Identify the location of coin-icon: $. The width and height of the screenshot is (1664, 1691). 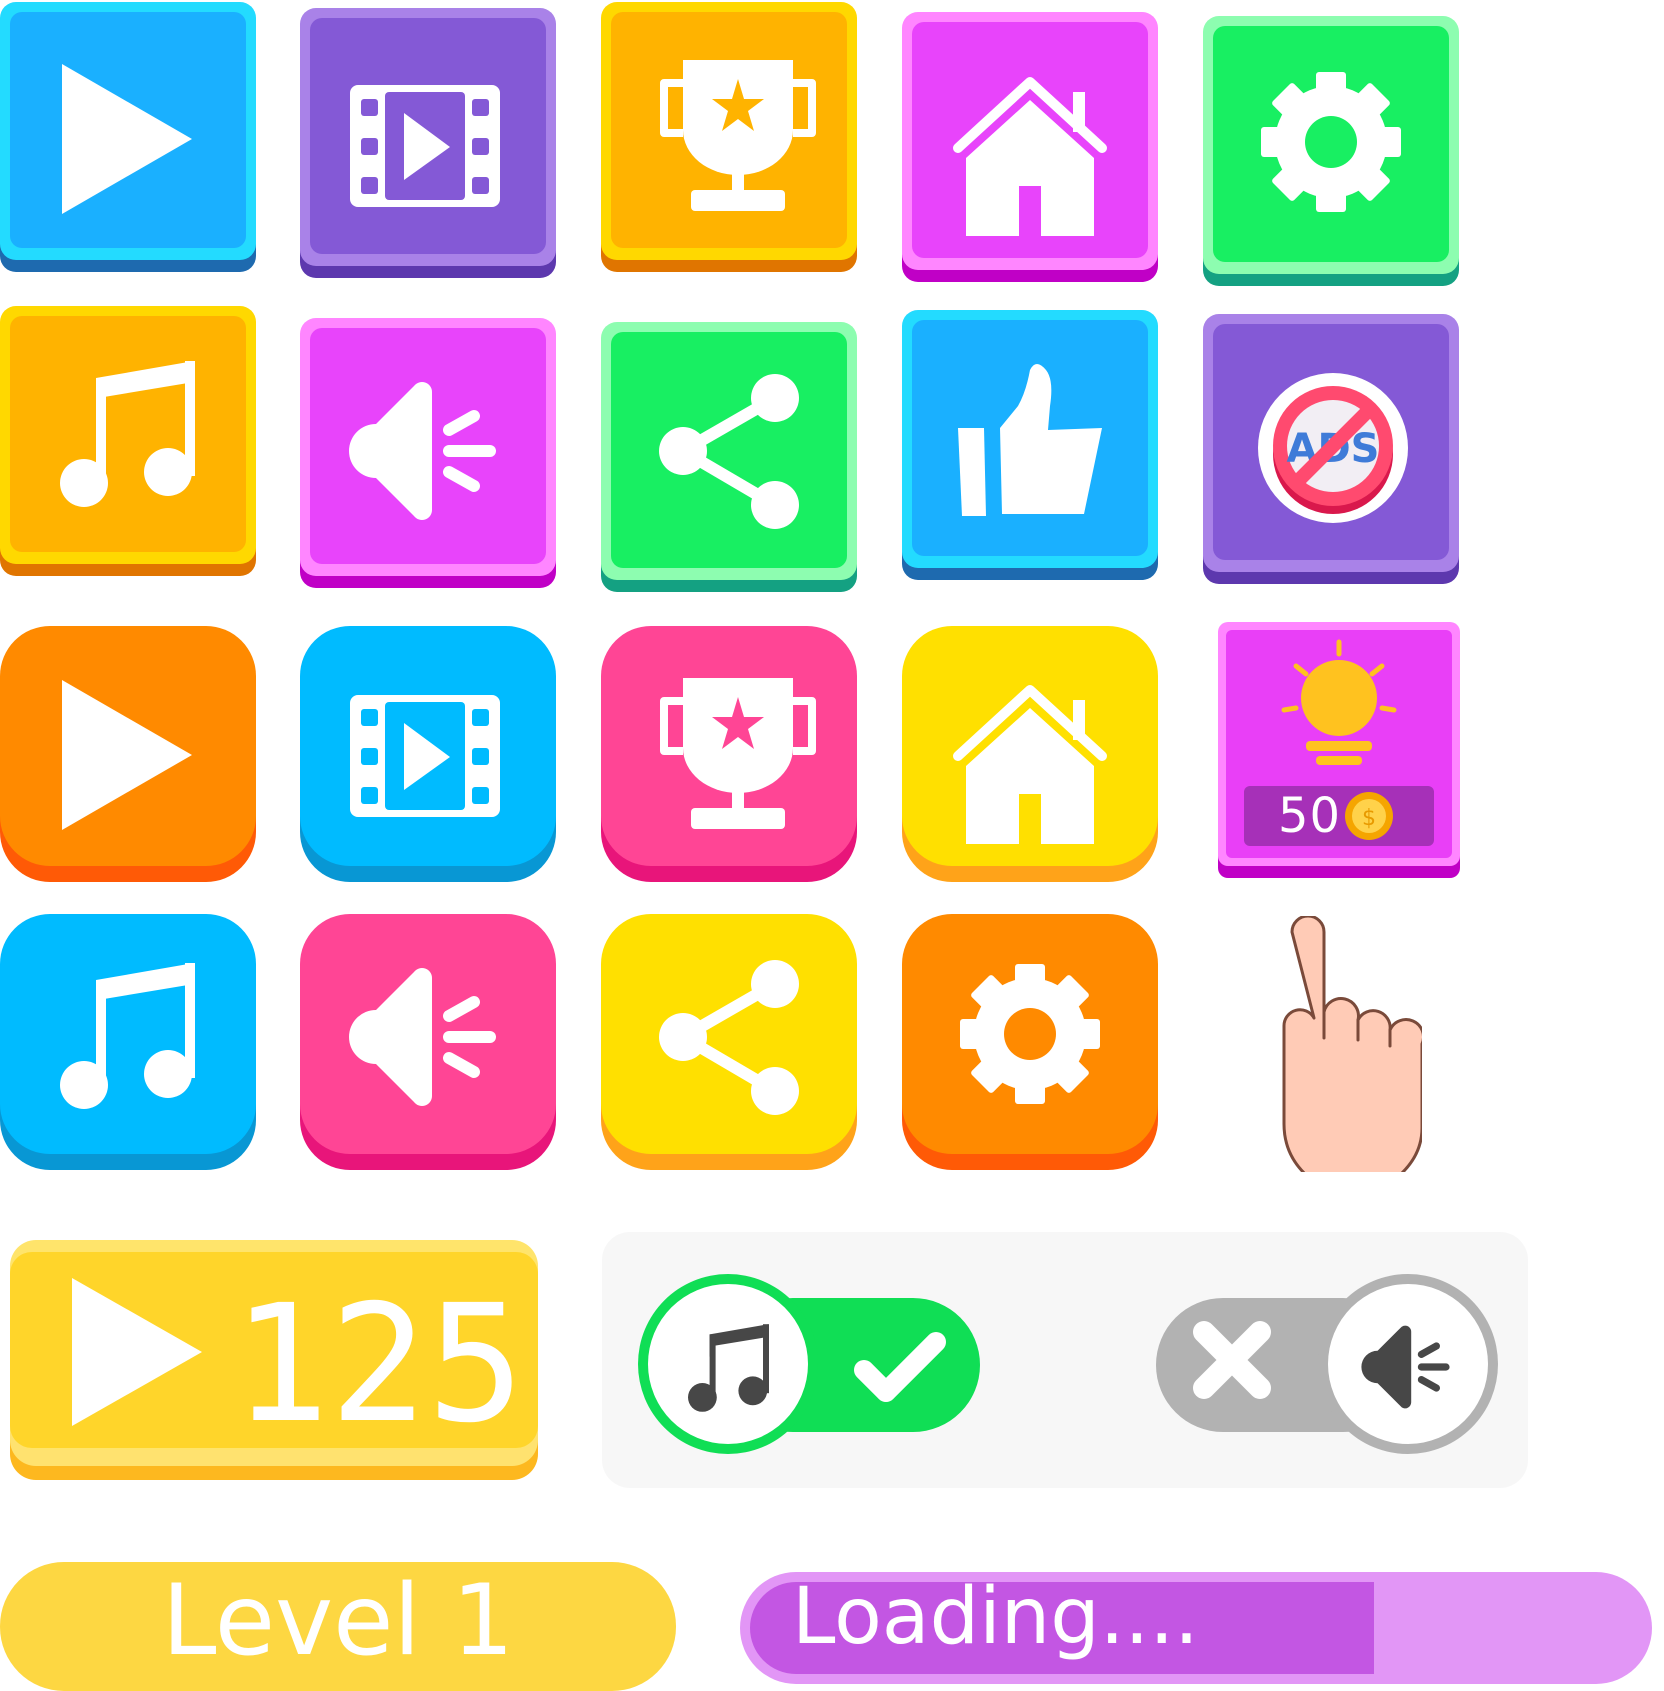
(1369, 816).